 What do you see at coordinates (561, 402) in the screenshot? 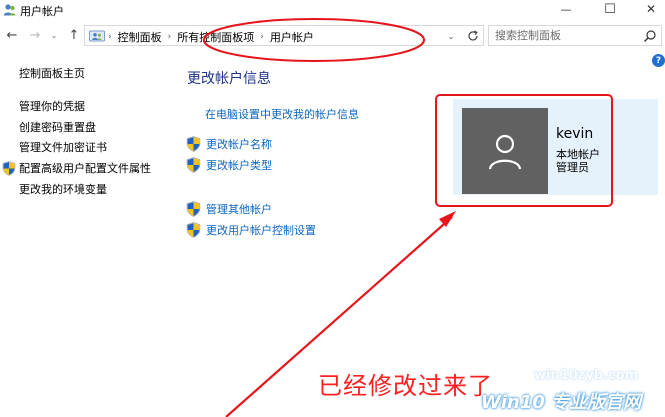
I see `watermark-site-name: Win10 专业版官网` at bounding box center [561, 402].